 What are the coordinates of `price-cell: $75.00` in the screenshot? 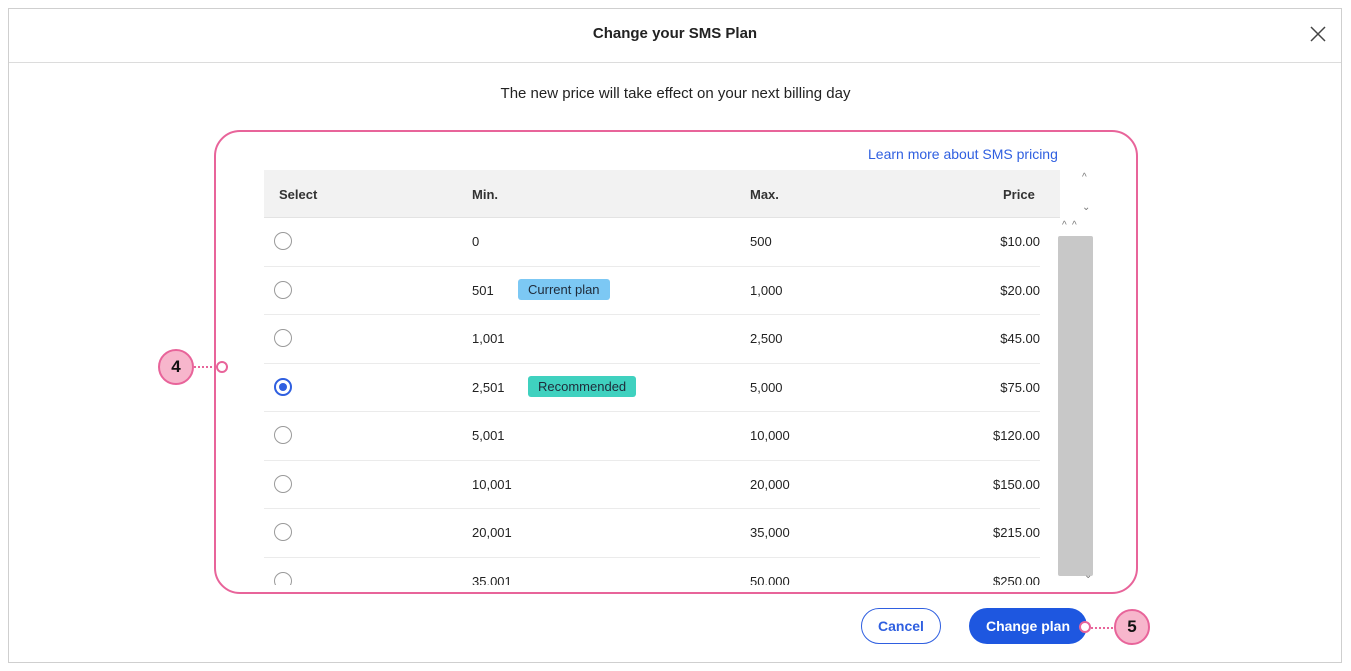 It's located at (1020, 387).